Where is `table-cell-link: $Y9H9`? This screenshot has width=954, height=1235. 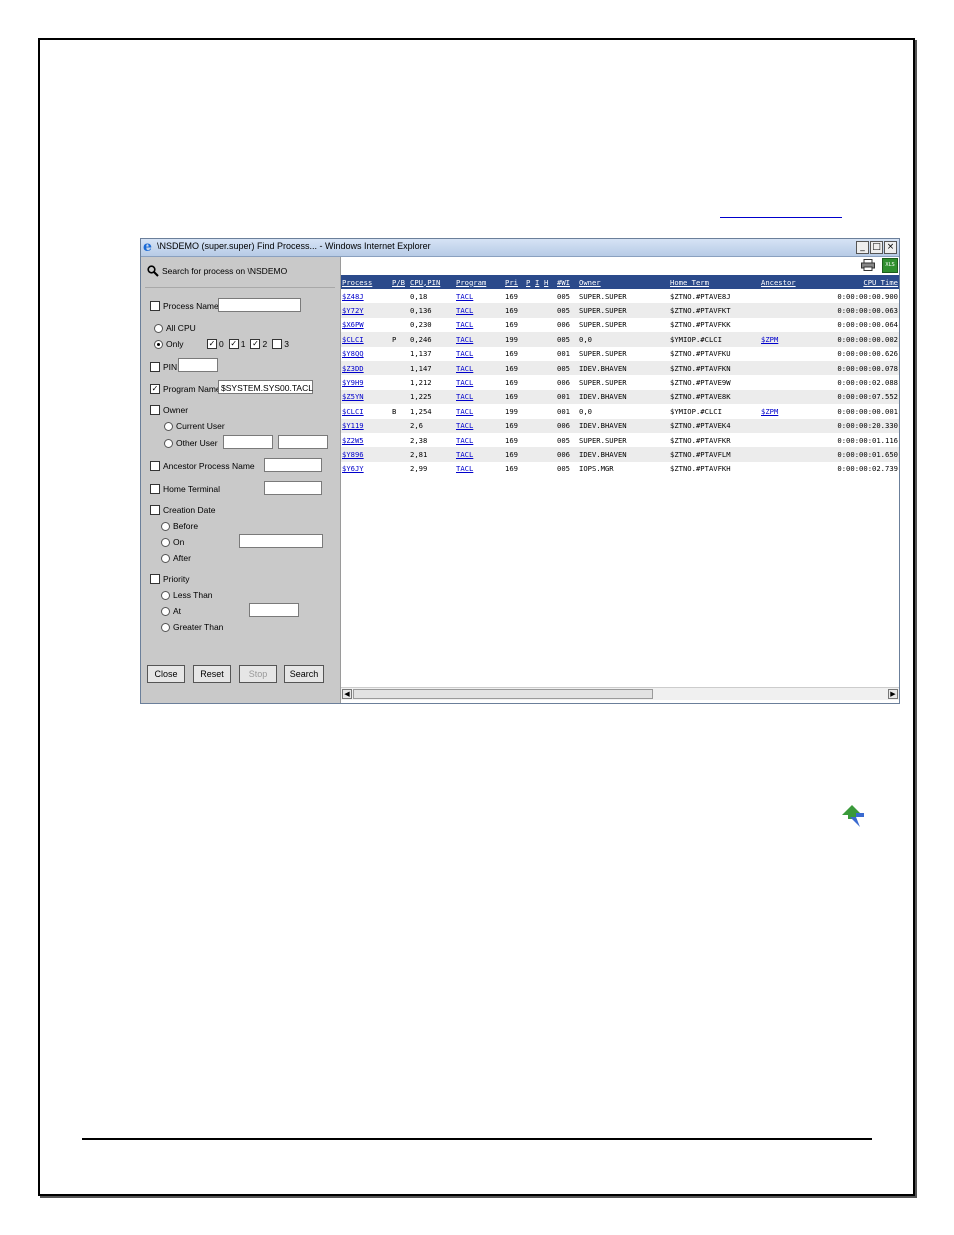
table-cell-link: $Y9H9 is located at coordinates (353, 382).